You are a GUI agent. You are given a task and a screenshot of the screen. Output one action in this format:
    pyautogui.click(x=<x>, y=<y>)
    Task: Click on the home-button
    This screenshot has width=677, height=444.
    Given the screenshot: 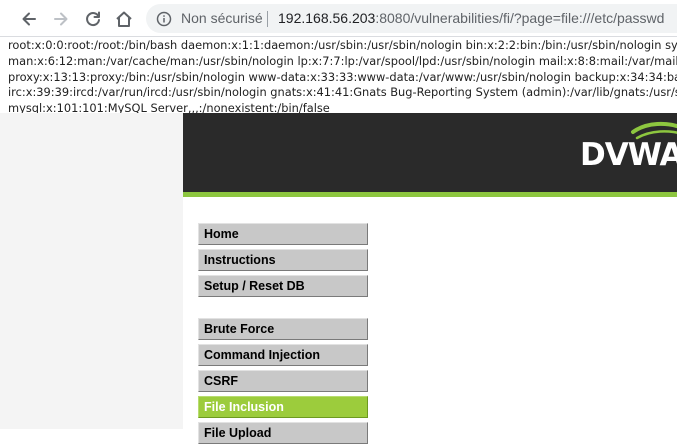 What is the action you would take?
    pyautogui.click(x=124, y=19)
    